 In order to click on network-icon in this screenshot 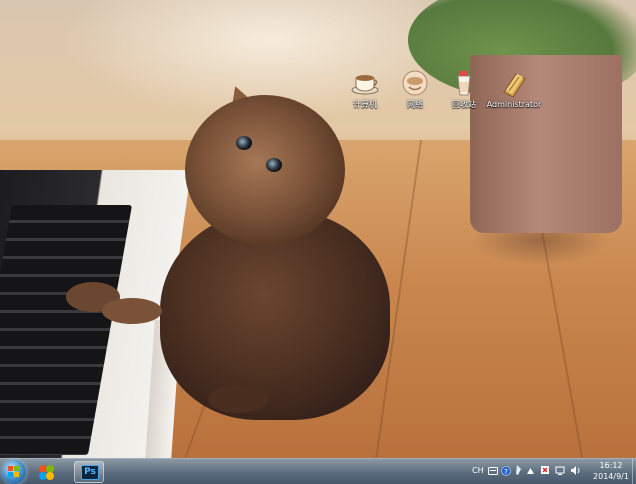, I will do `click(415, 83)`.